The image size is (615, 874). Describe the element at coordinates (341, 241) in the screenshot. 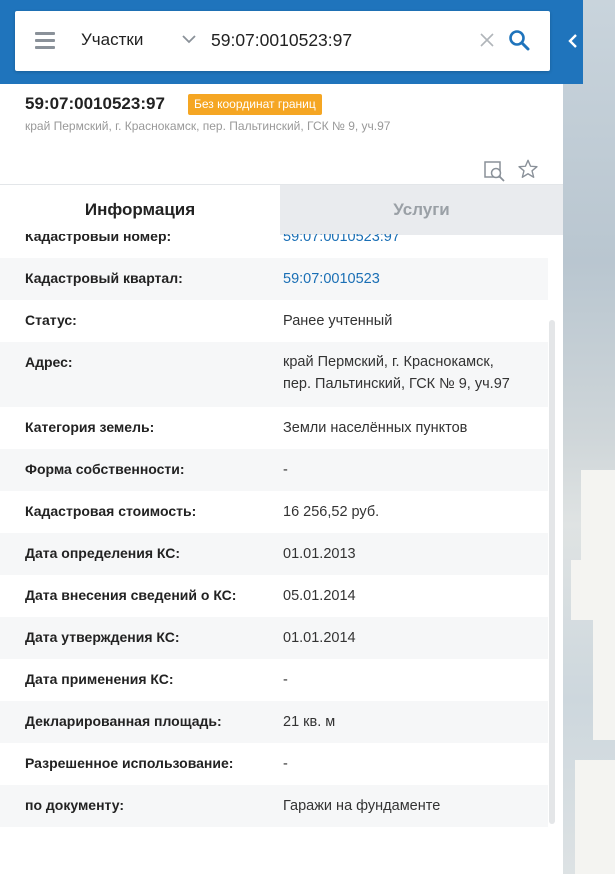

I see `cadastral-number-link: 59:07:0010523:97` at that location.